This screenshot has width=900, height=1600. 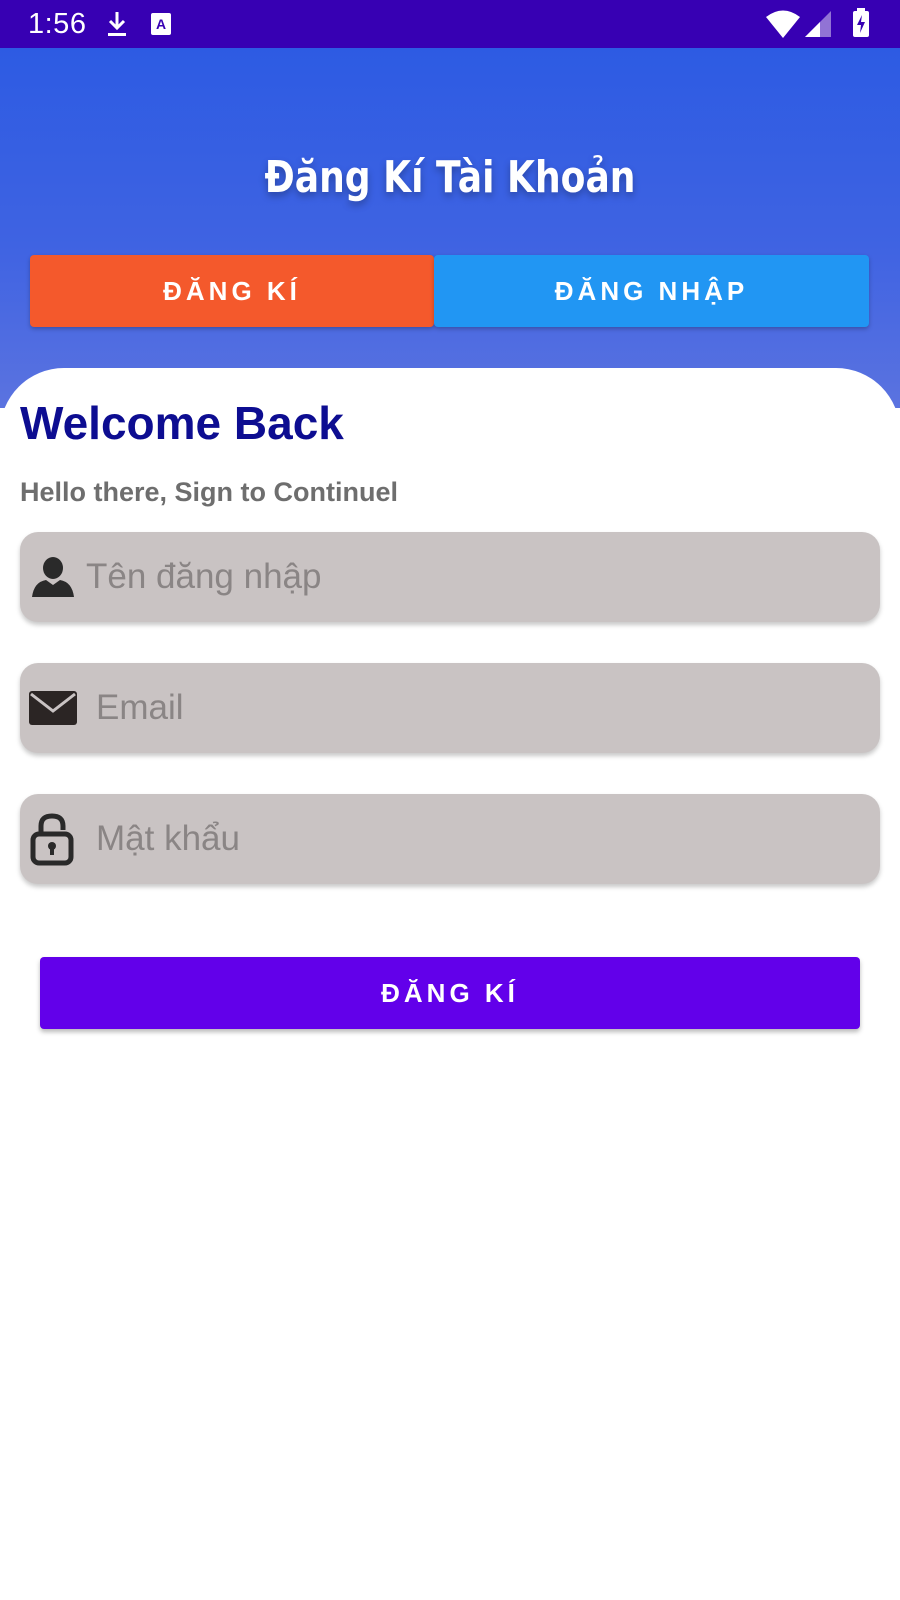 What do you see at coordinates (53, 577) in the screenshot?
I see `user-icon` at bounding box center [53, 577].